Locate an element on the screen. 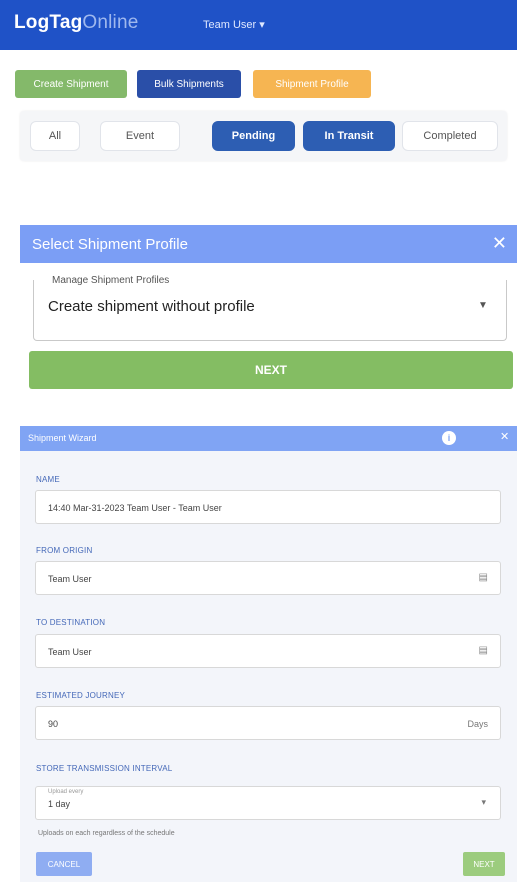 The width and height of the screenshot is (517, 882). interval-value: 1 day is located at coordinates (59, 804).